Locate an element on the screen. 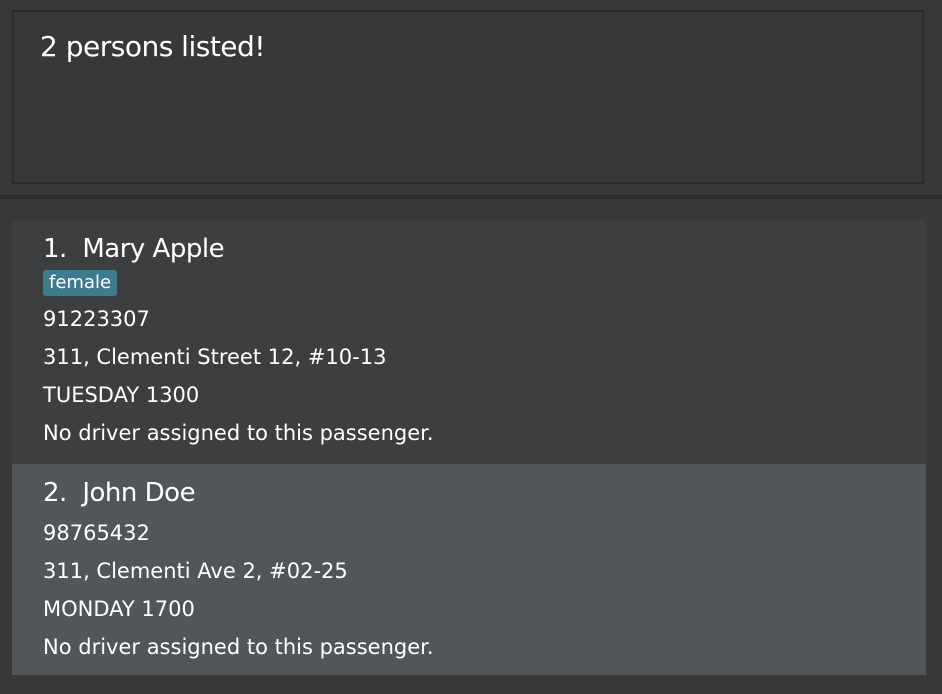  person-schedule: MONDAY 1700 is located at coordinates (119, 609).